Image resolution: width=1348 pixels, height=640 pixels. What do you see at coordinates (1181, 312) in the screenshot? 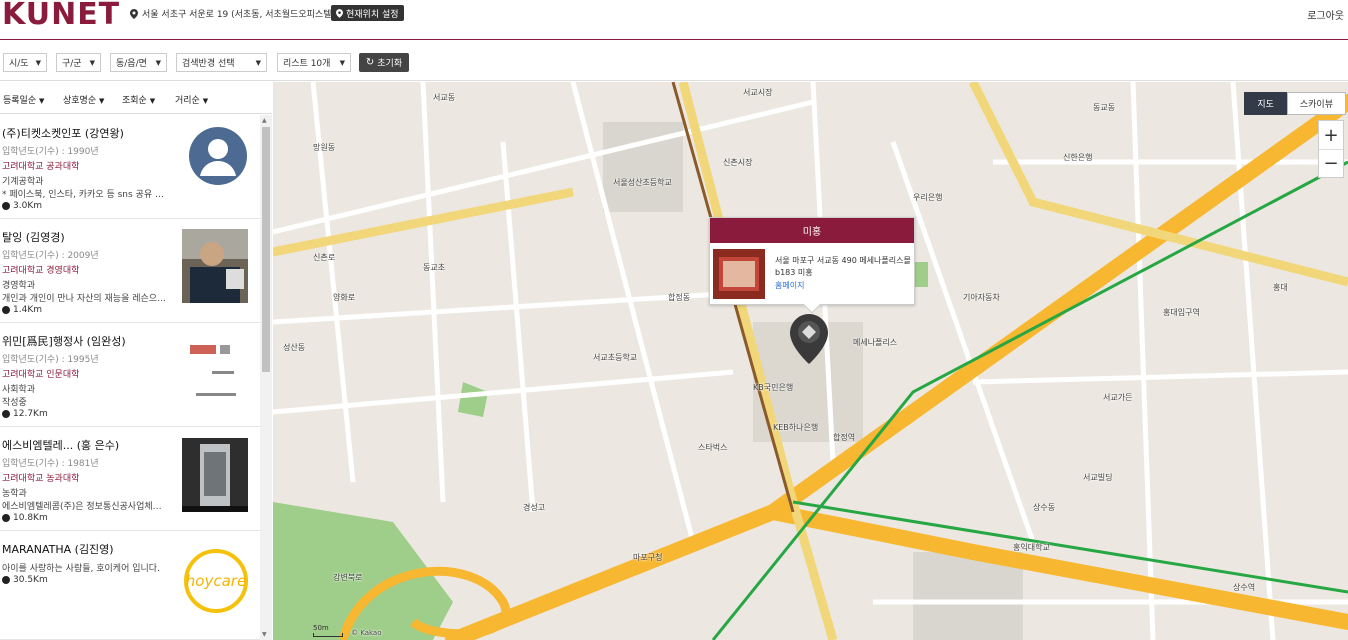
I see `map-label: 홍대입구역` at bounding box center [1181, 312].